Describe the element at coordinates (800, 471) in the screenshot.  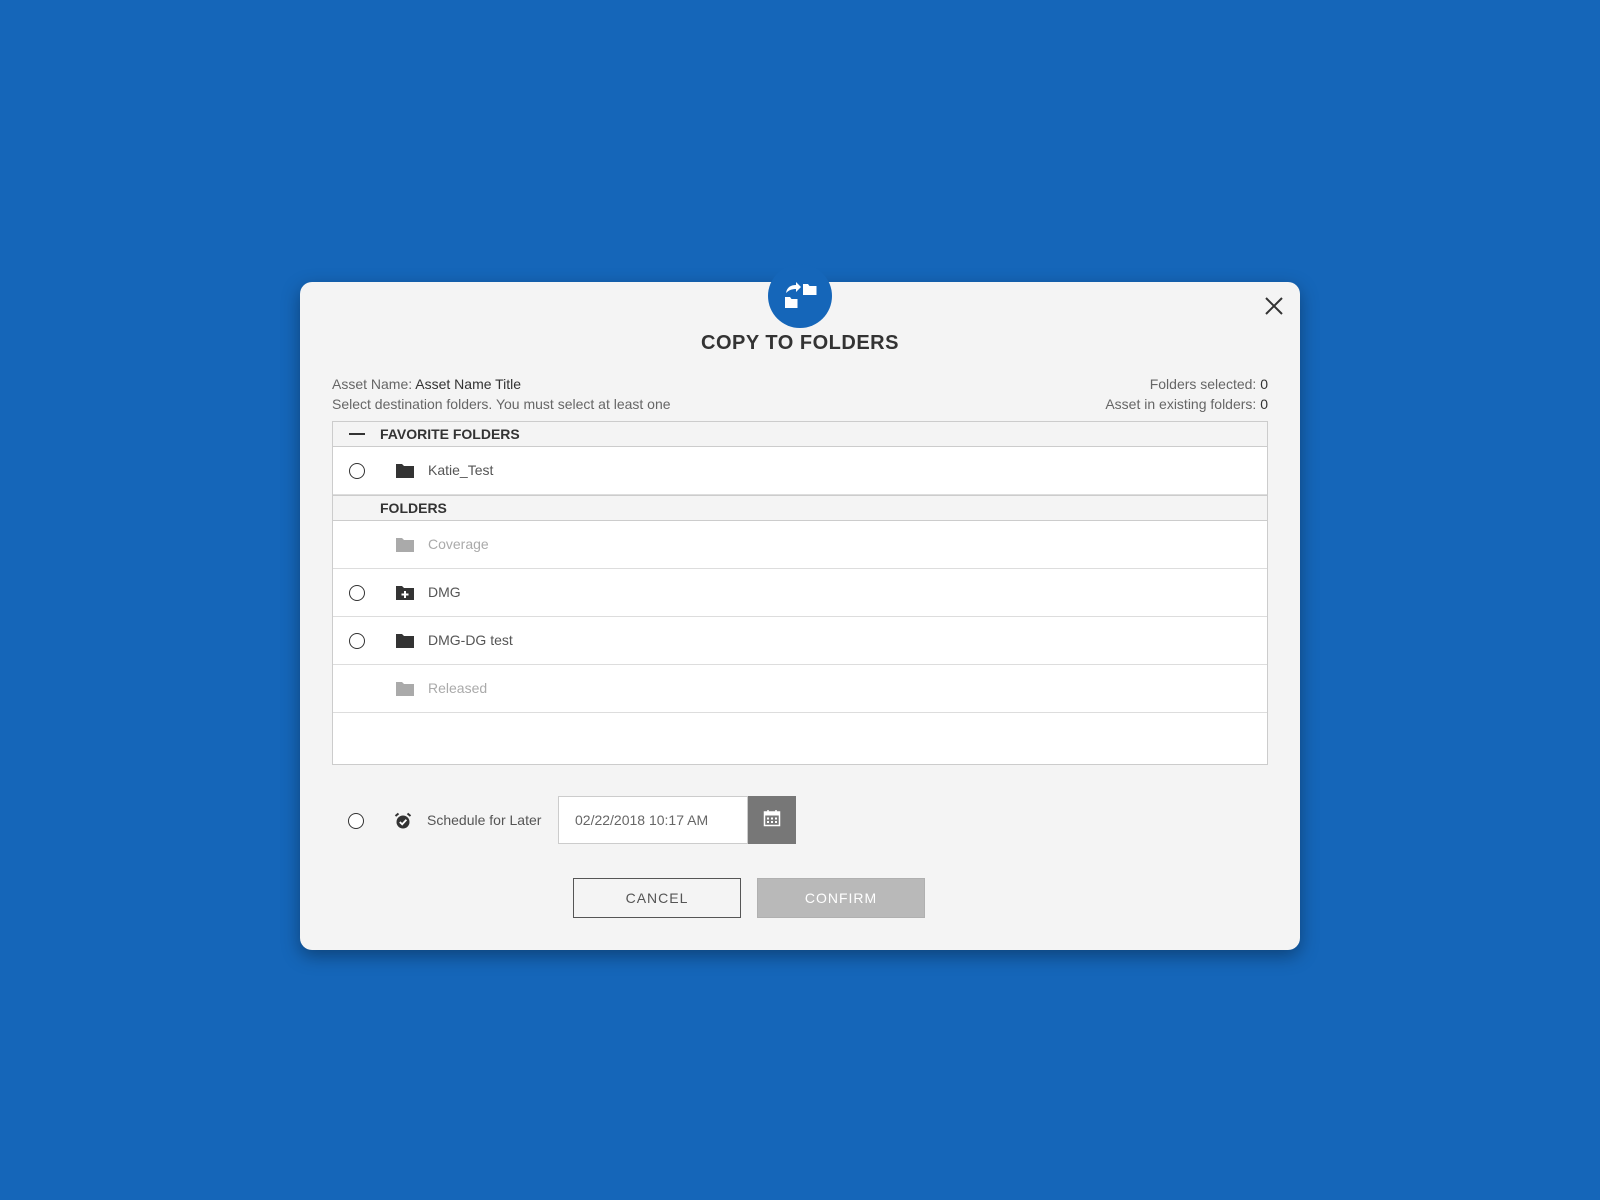
I see `folder-row-katie-test: Katie_Test` at that location.